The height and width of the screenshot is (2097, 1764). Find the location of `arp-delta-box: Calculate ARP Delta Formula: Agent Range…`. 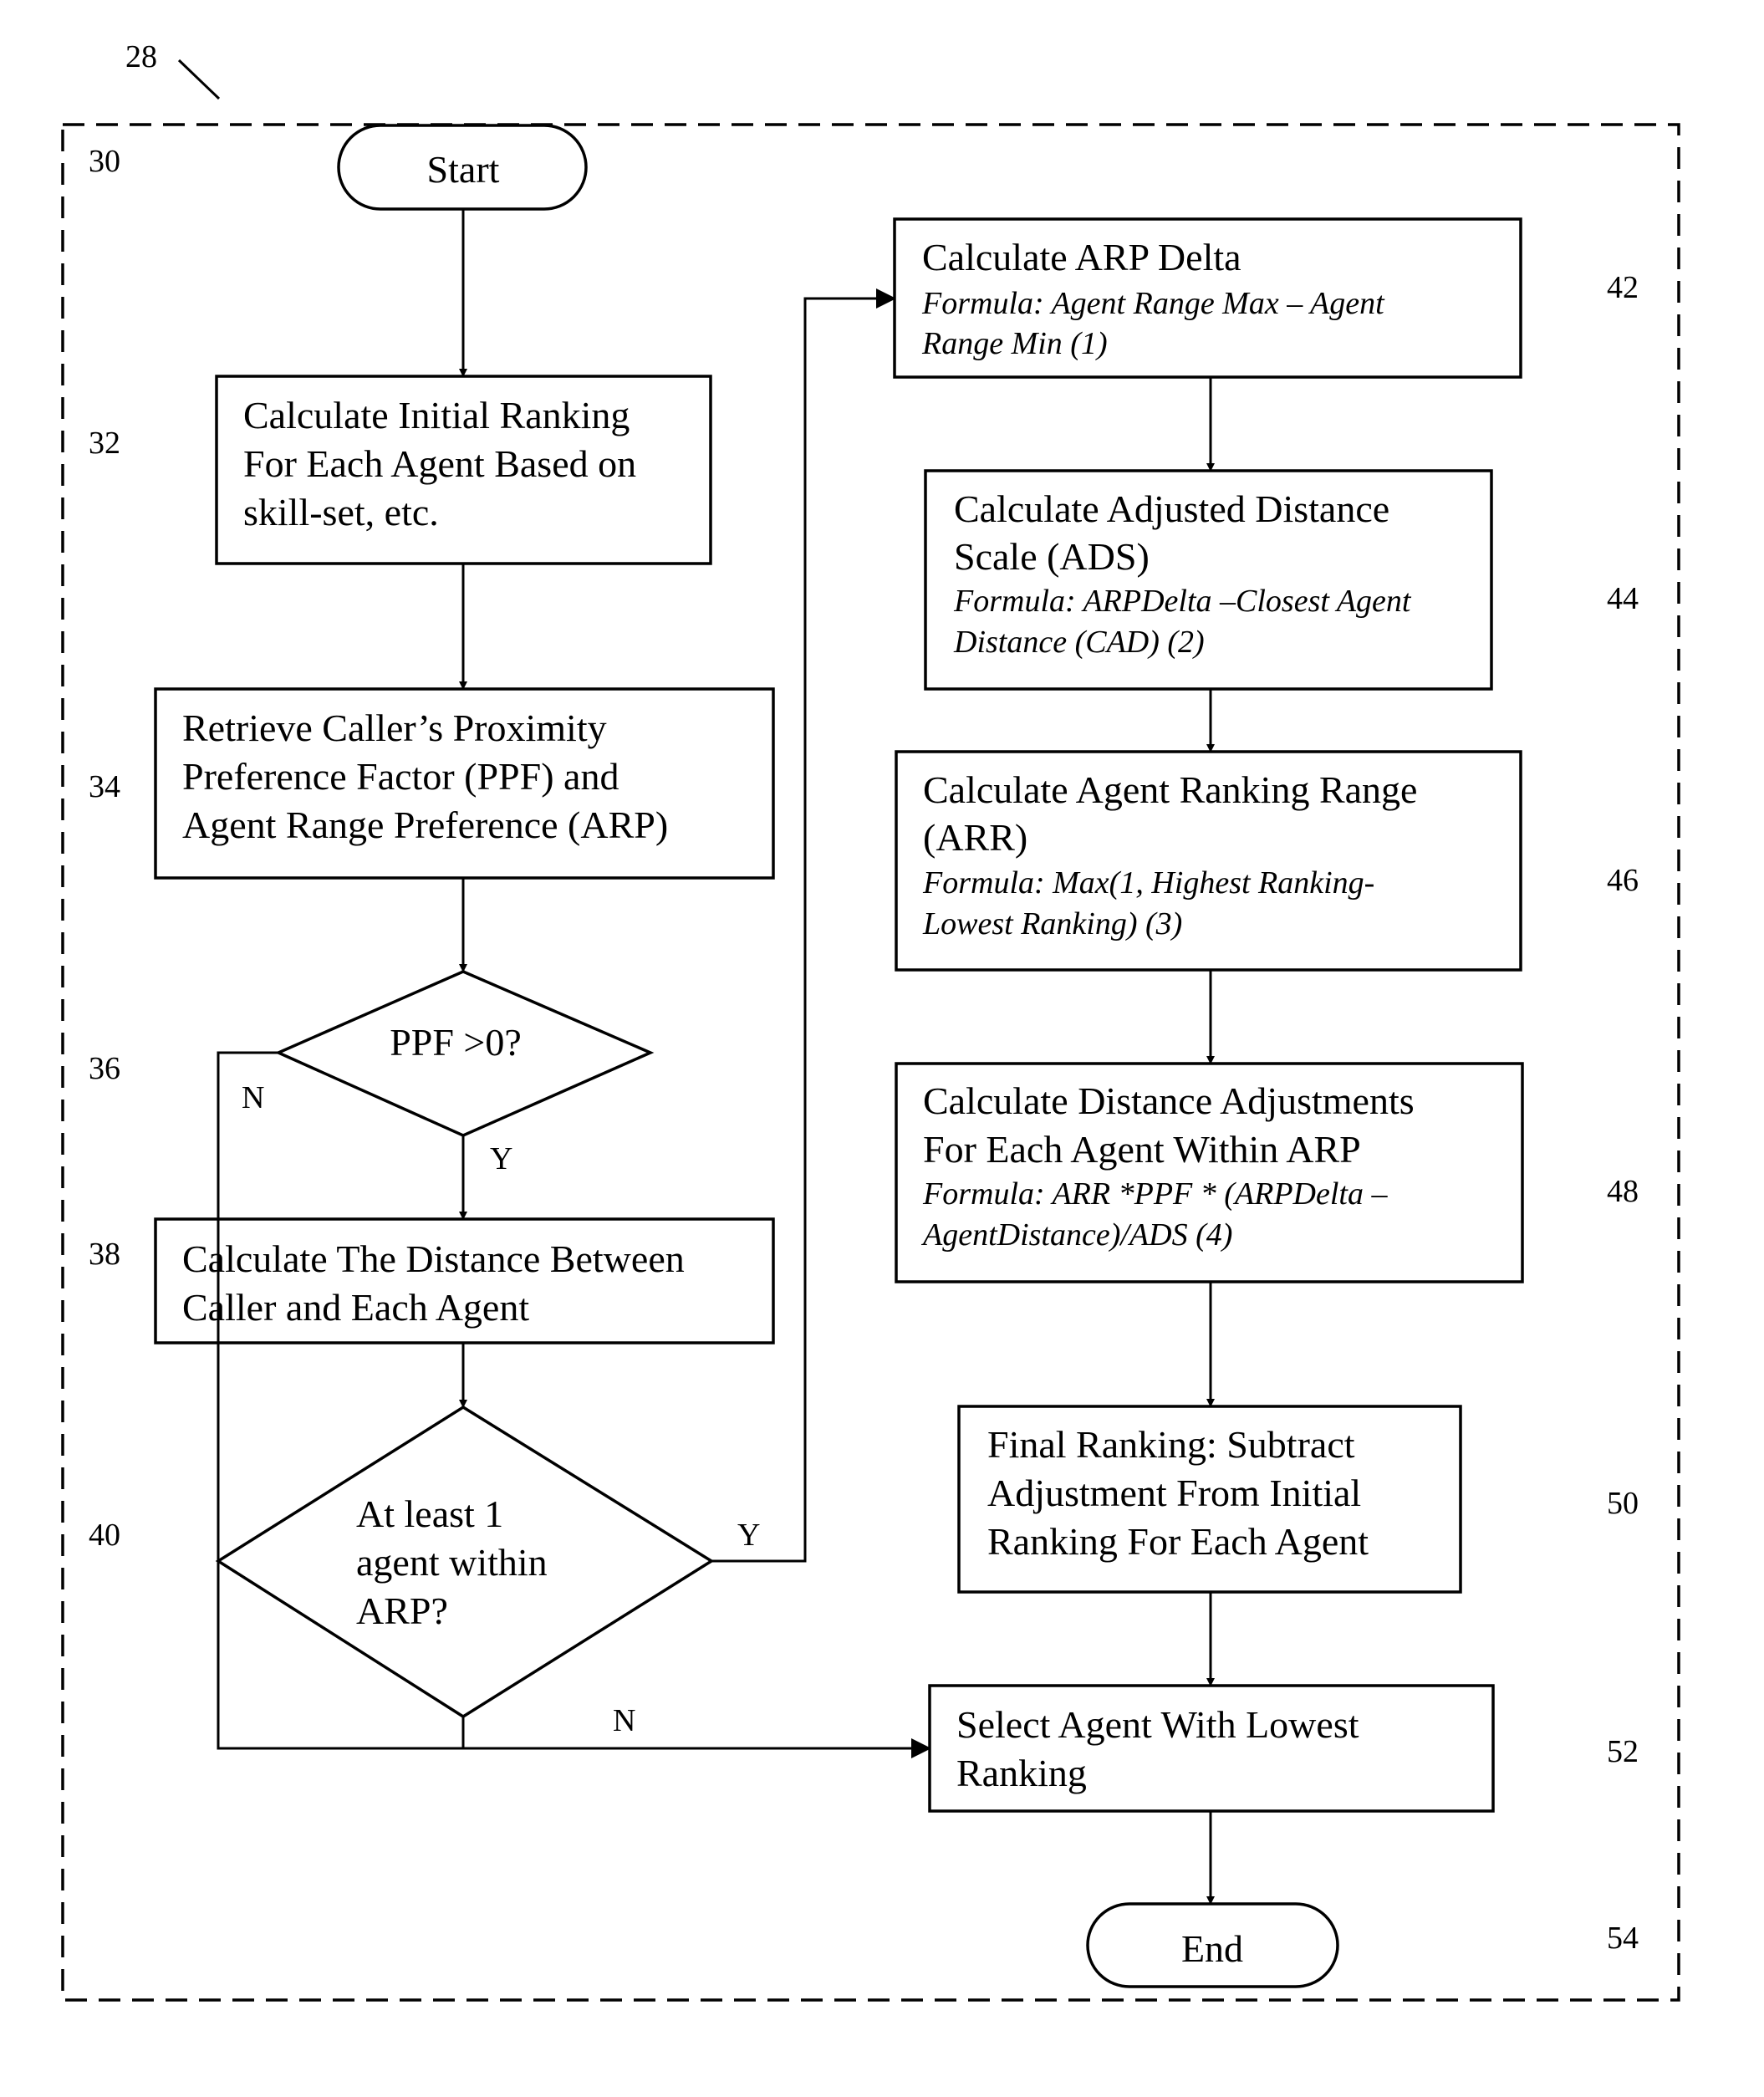

arp-delta-box: Calculate ARP Delta Formula: Agent Range… is located at coordinates (1207, 298).